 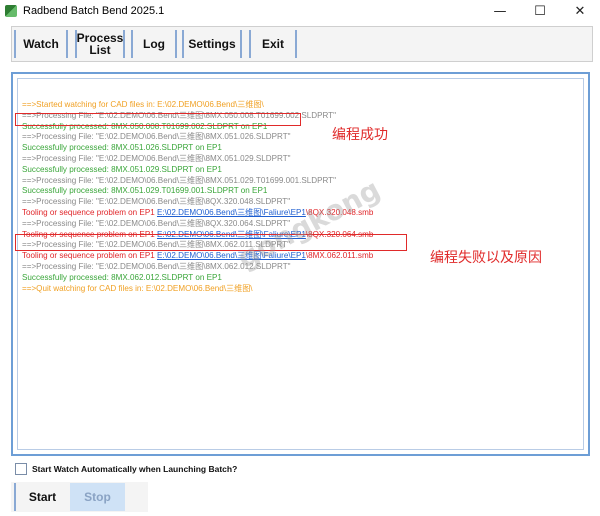 What do you see at coordinates (211, 242) in the screenshot?
I see `failure-highlight-box` at bounding box center [211, 242].